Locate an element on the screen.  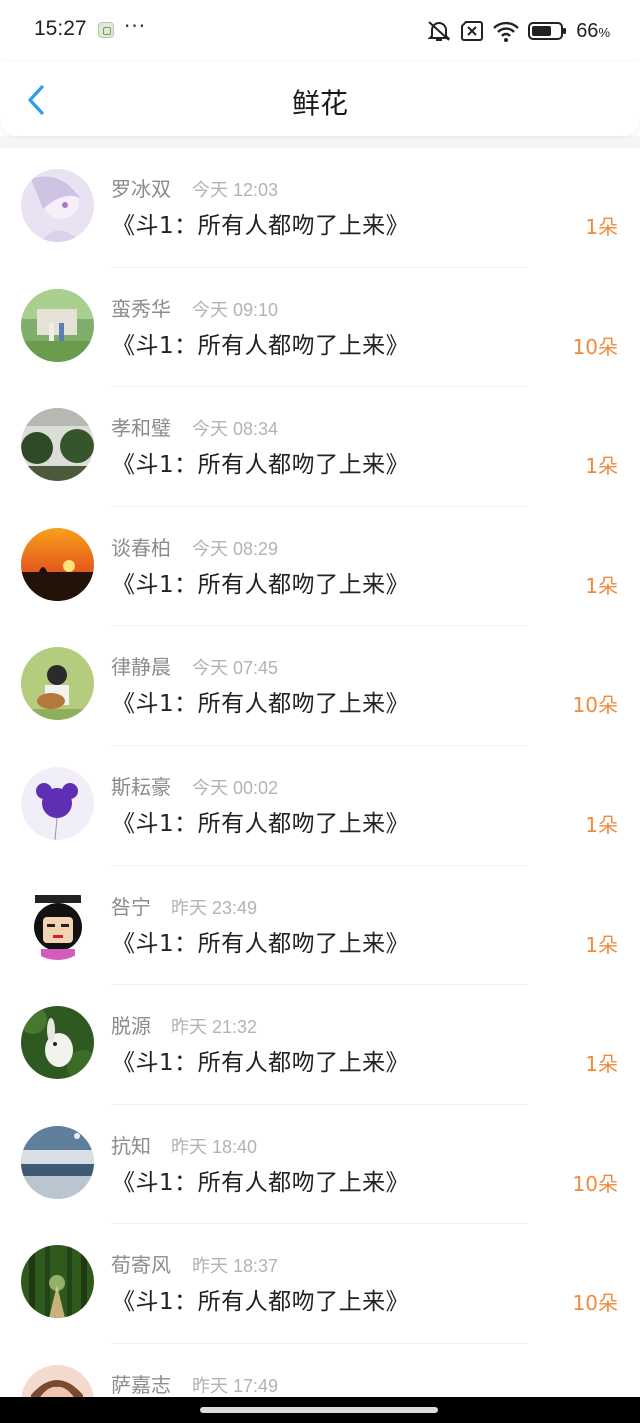
no-sim-icon is located at coordinates (472, 31).